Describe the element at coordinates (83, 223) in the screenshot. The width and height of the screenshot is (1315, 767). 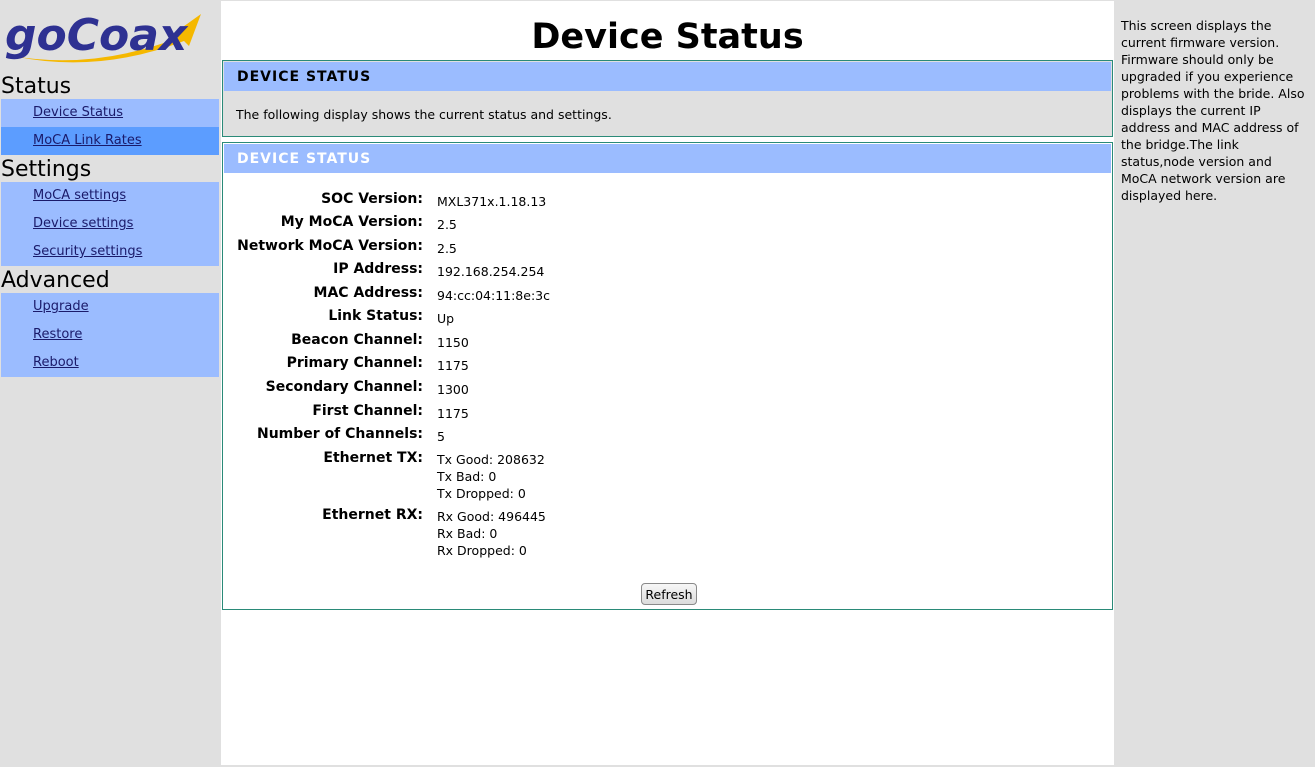
I see `sidebar-item-device-settings-link: Device settings` at that location.